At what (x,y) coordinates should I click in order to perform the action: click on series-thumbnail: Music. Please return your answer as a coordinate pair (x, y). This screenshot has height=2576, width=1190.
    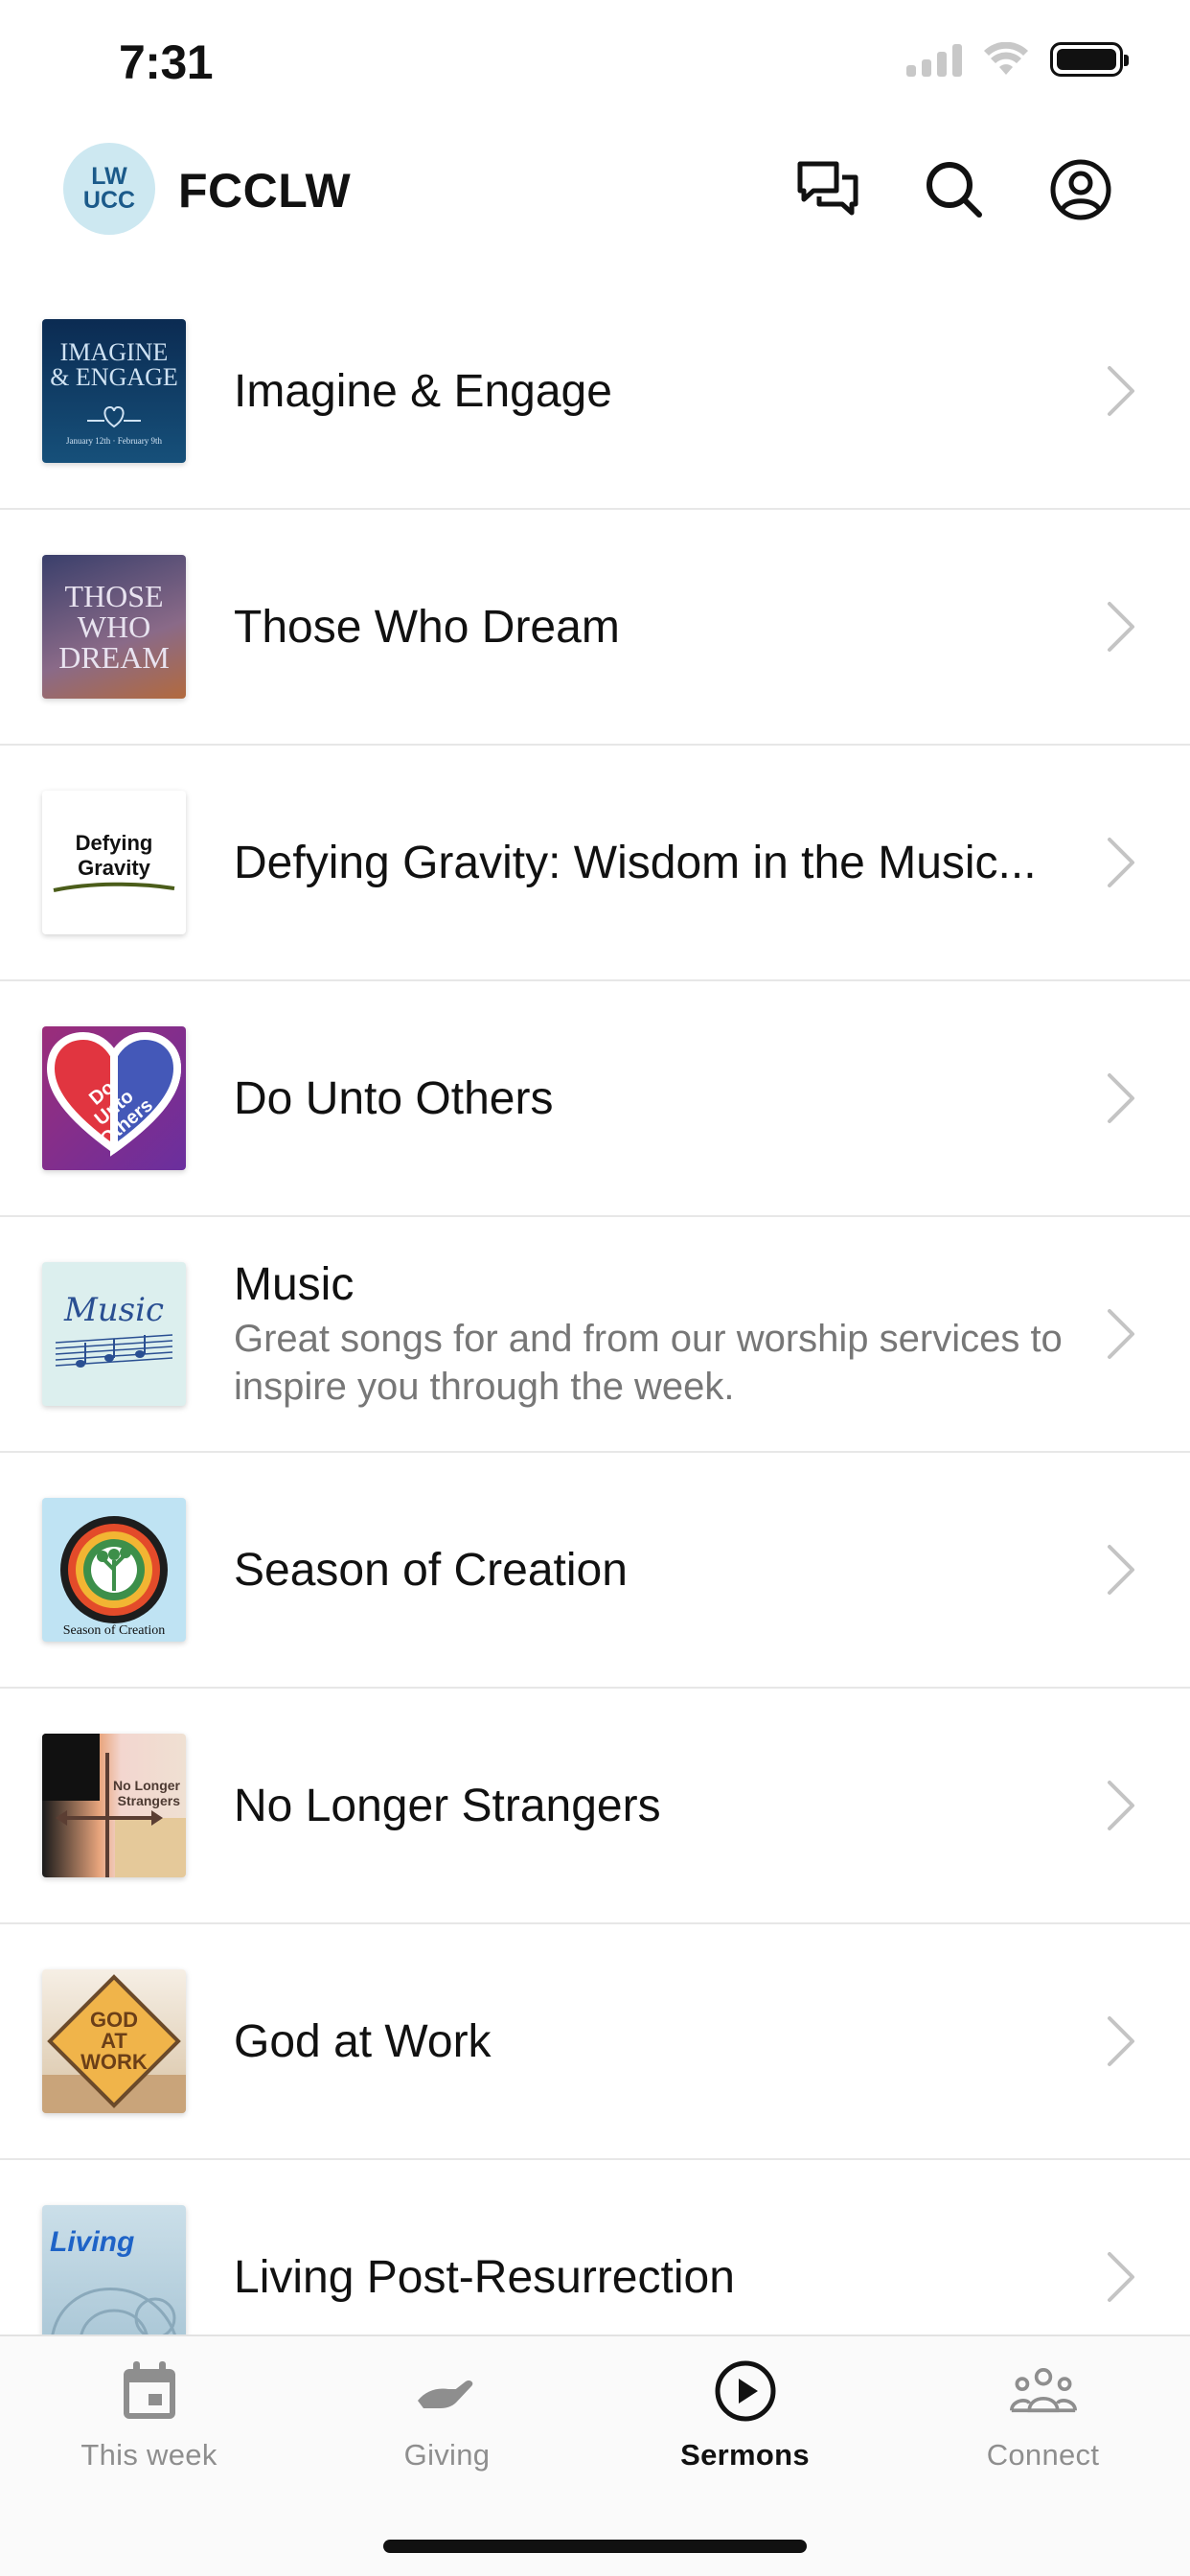
    Looking at the image, I should click on (114, 1334).